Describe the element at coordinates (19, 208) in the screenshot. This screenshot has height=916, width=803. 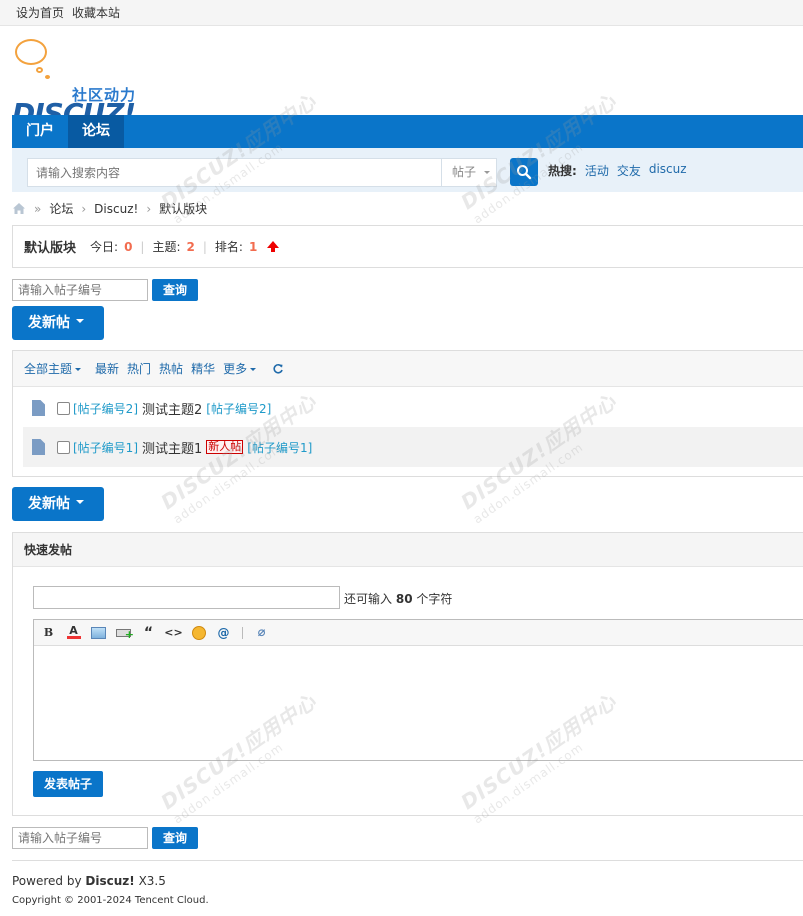
I see `home-icon` at that location.